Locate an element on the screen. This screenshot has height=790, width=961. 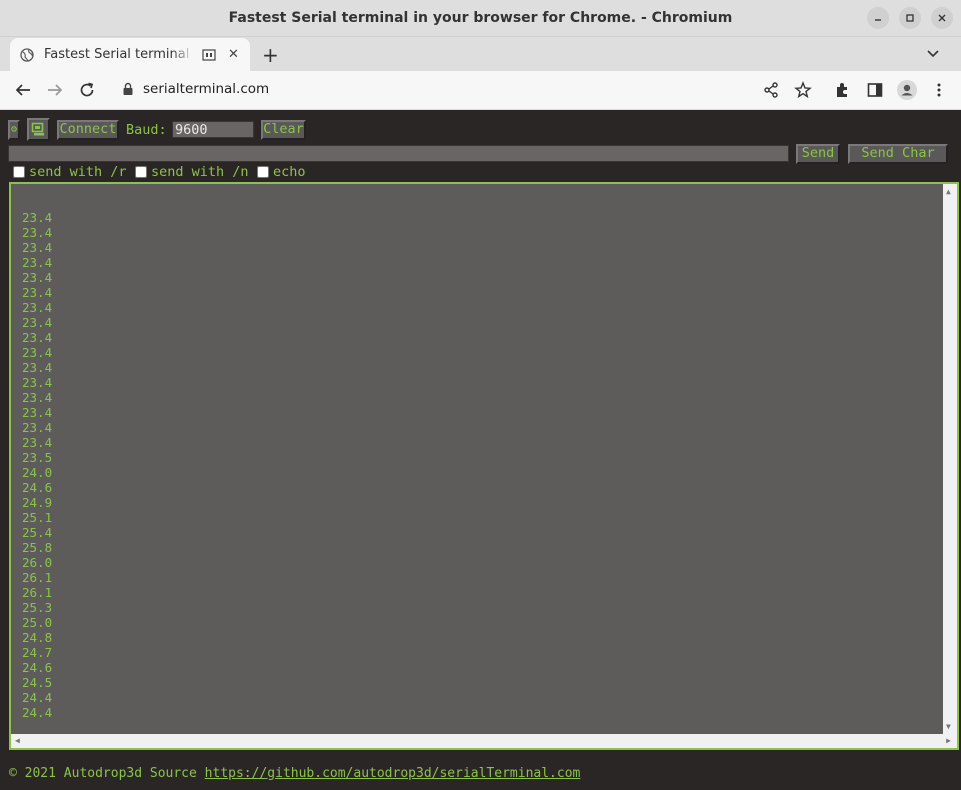
computer-icon is located at coordinates (37, 129).